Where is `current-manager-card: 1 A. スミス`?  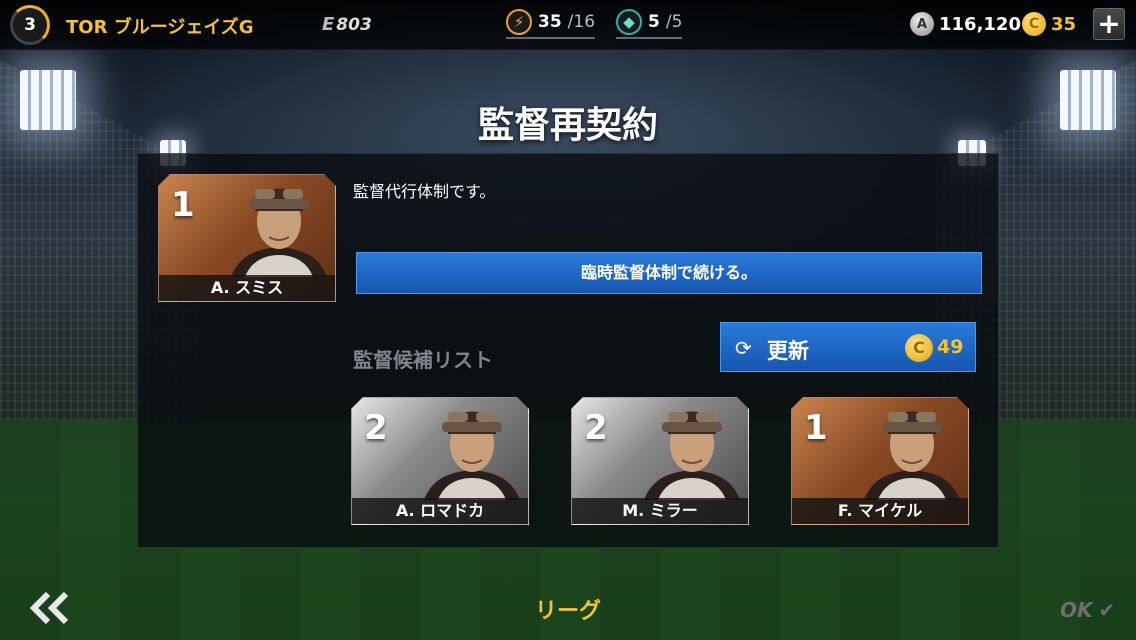 current-manager-card: 1 A. スミス is located at coordinates (247, 238).